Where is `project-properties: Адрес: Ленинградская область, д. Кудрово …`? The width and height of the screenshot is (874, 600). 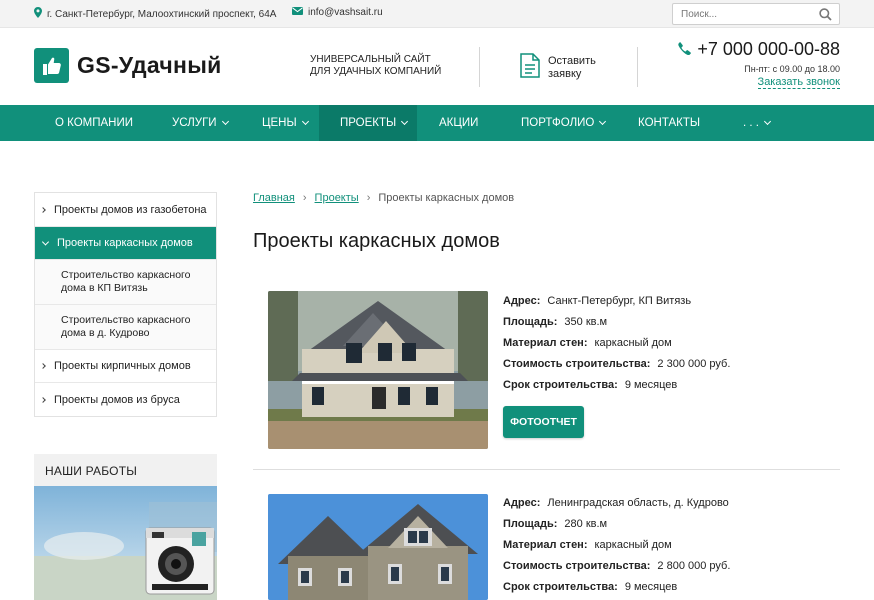 project-properties: Адрес: Ленинградская область, д. Кудрово … is located at coordinates (616, 544).